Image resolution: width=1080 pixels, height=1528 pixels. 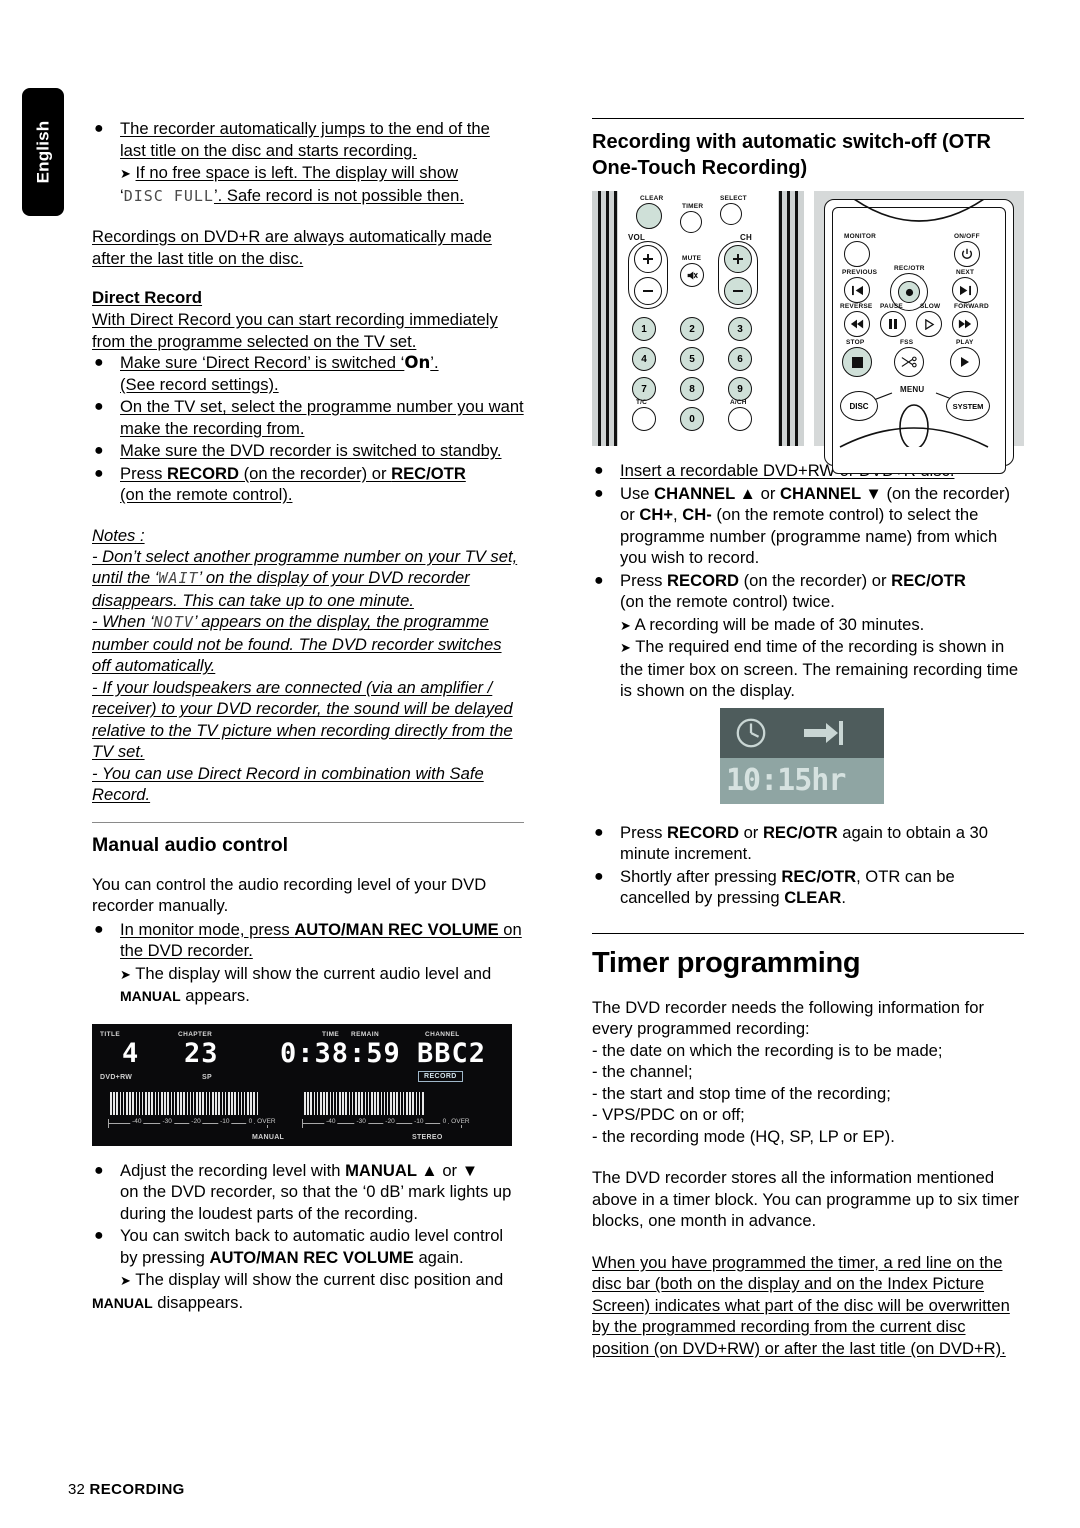 What do you see at coordinates (929, 324) in the screenshot?
I see `remote-slow-button` at bounding box center [929, 324].